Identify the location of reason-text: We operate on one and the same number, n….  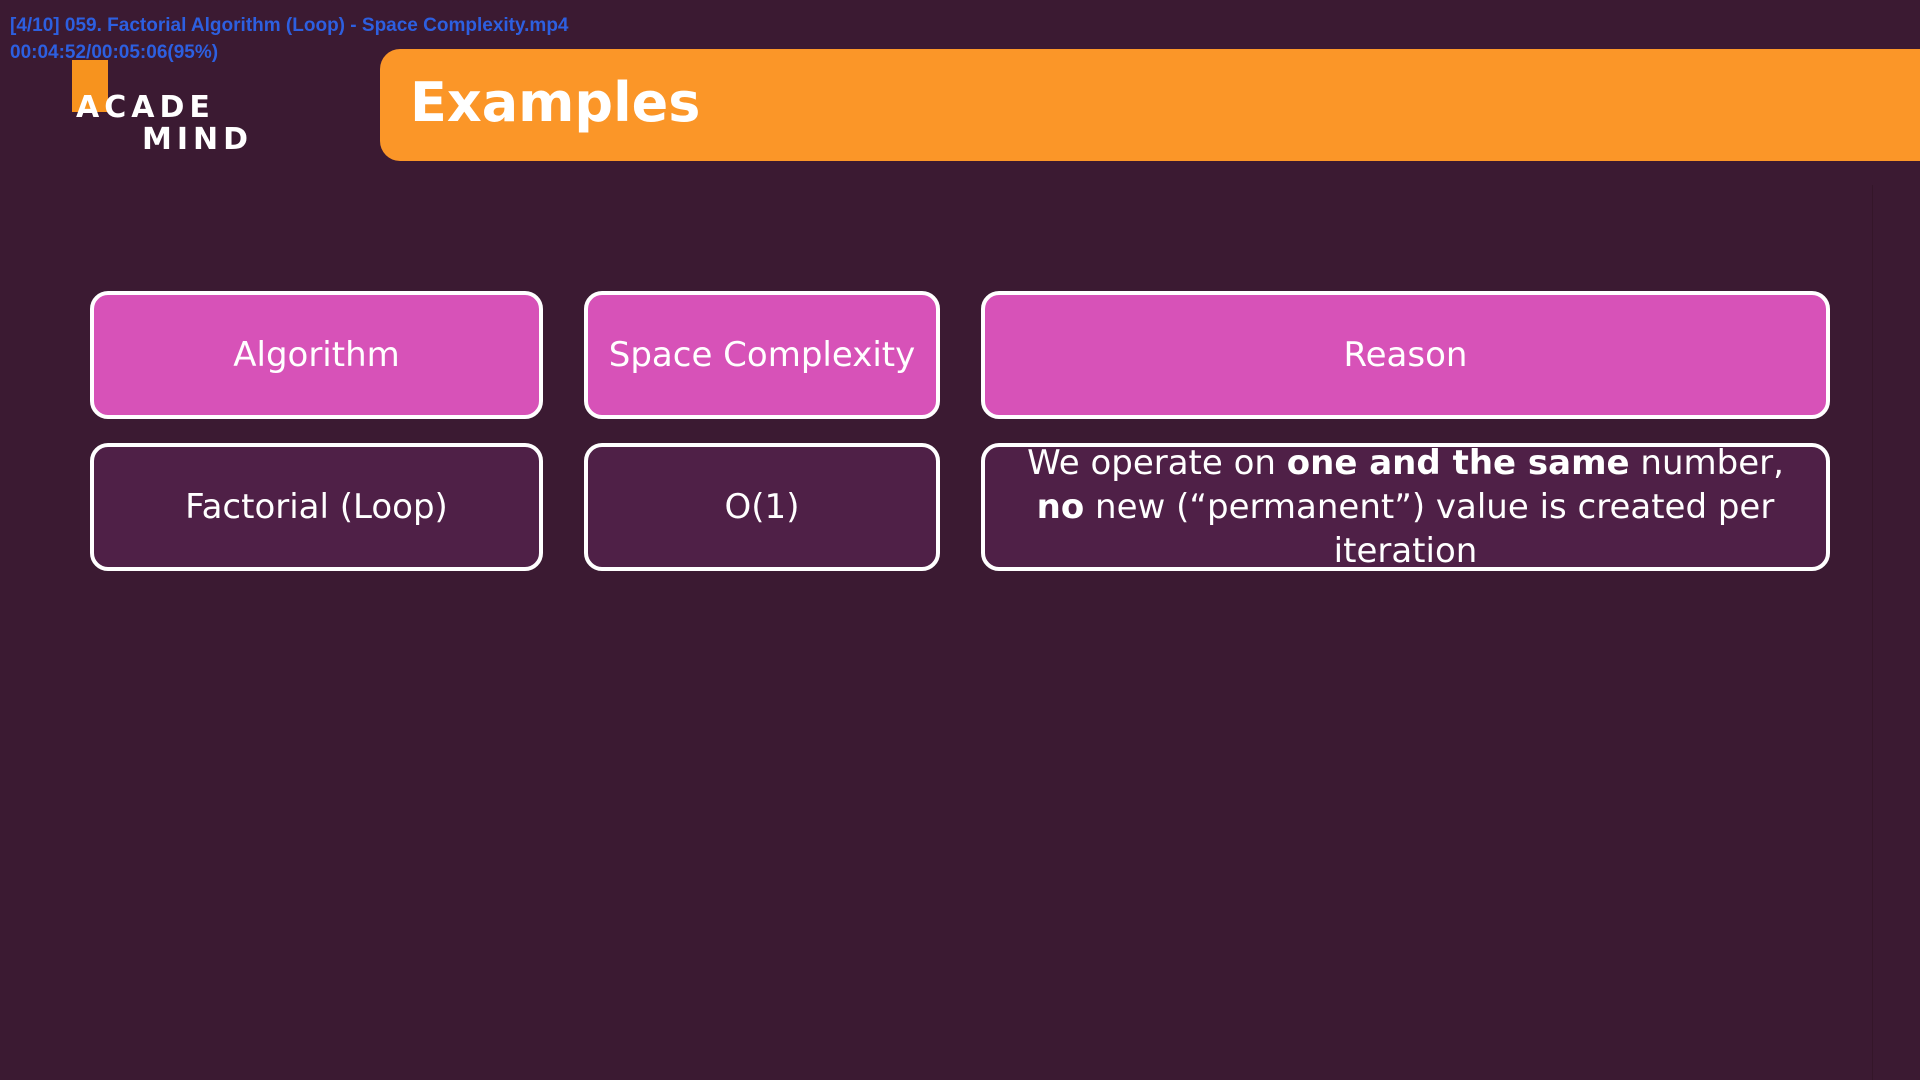
(1405, 507).